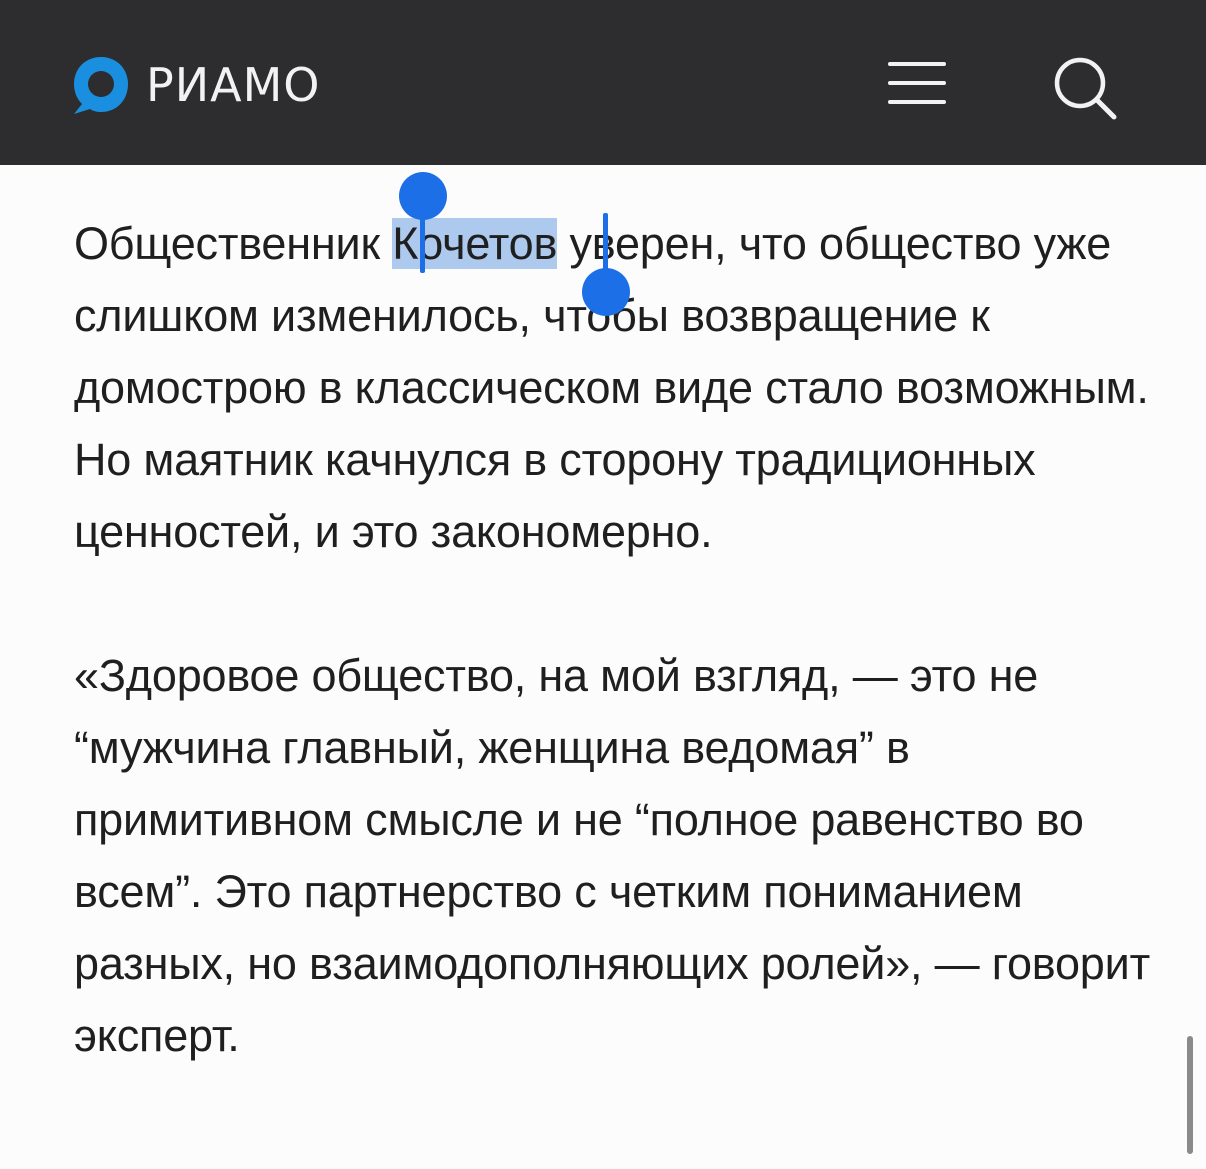 This screenshot has width=1206, height=1169. Describe the element at coordinates (474, 243) in the screenshot. I see `selected-text: Кочетов` at that location.